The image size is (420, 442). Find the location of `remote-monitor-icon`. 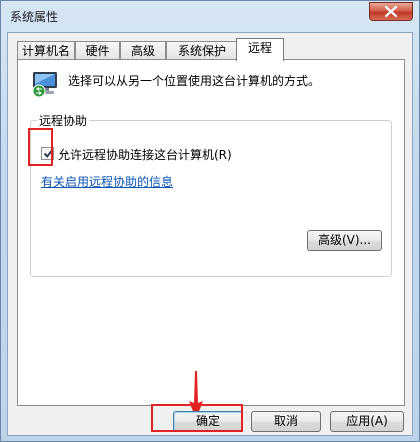

remote-monitor-icon is located at coordinates (44, 85).